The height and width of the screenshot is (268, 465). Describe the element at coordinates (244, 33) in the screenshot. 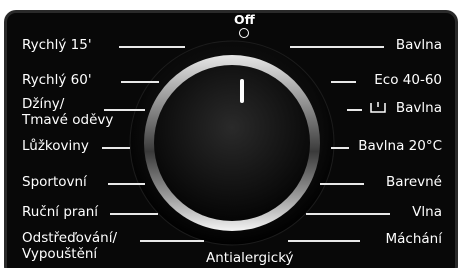

I see `circle-icon` at that location.